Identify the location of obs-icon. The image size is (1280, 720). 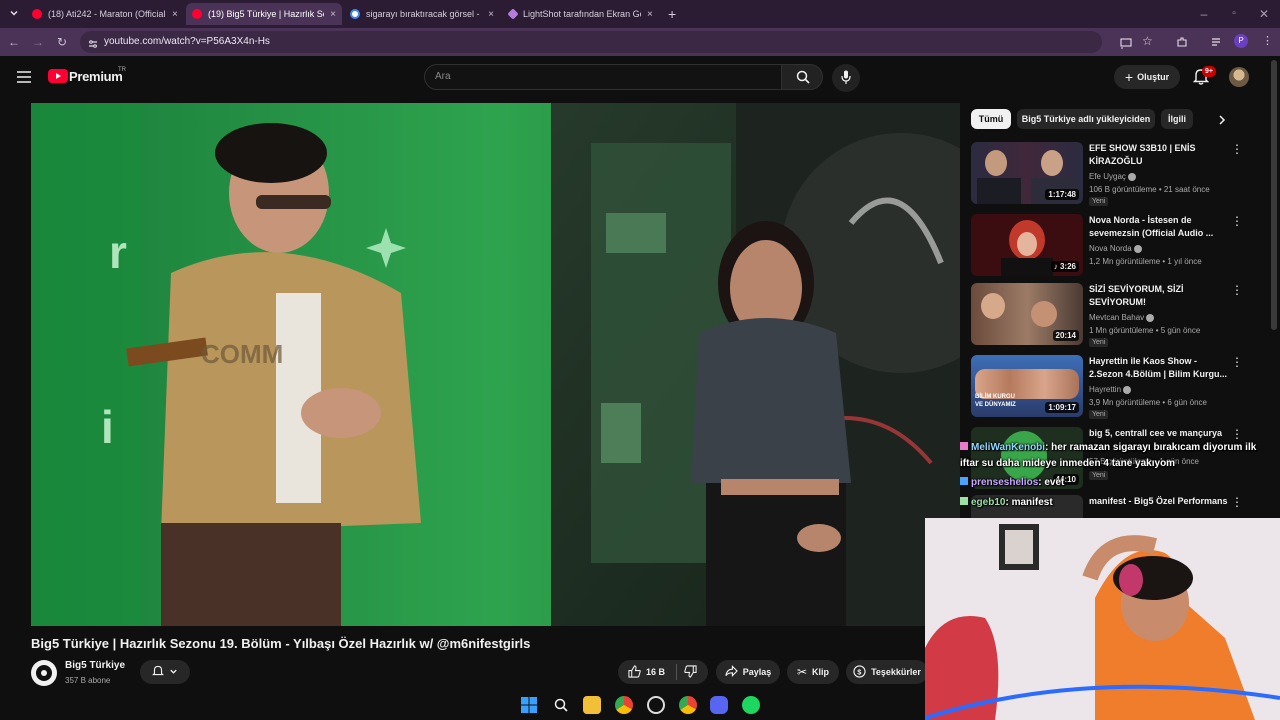
(655, 705).